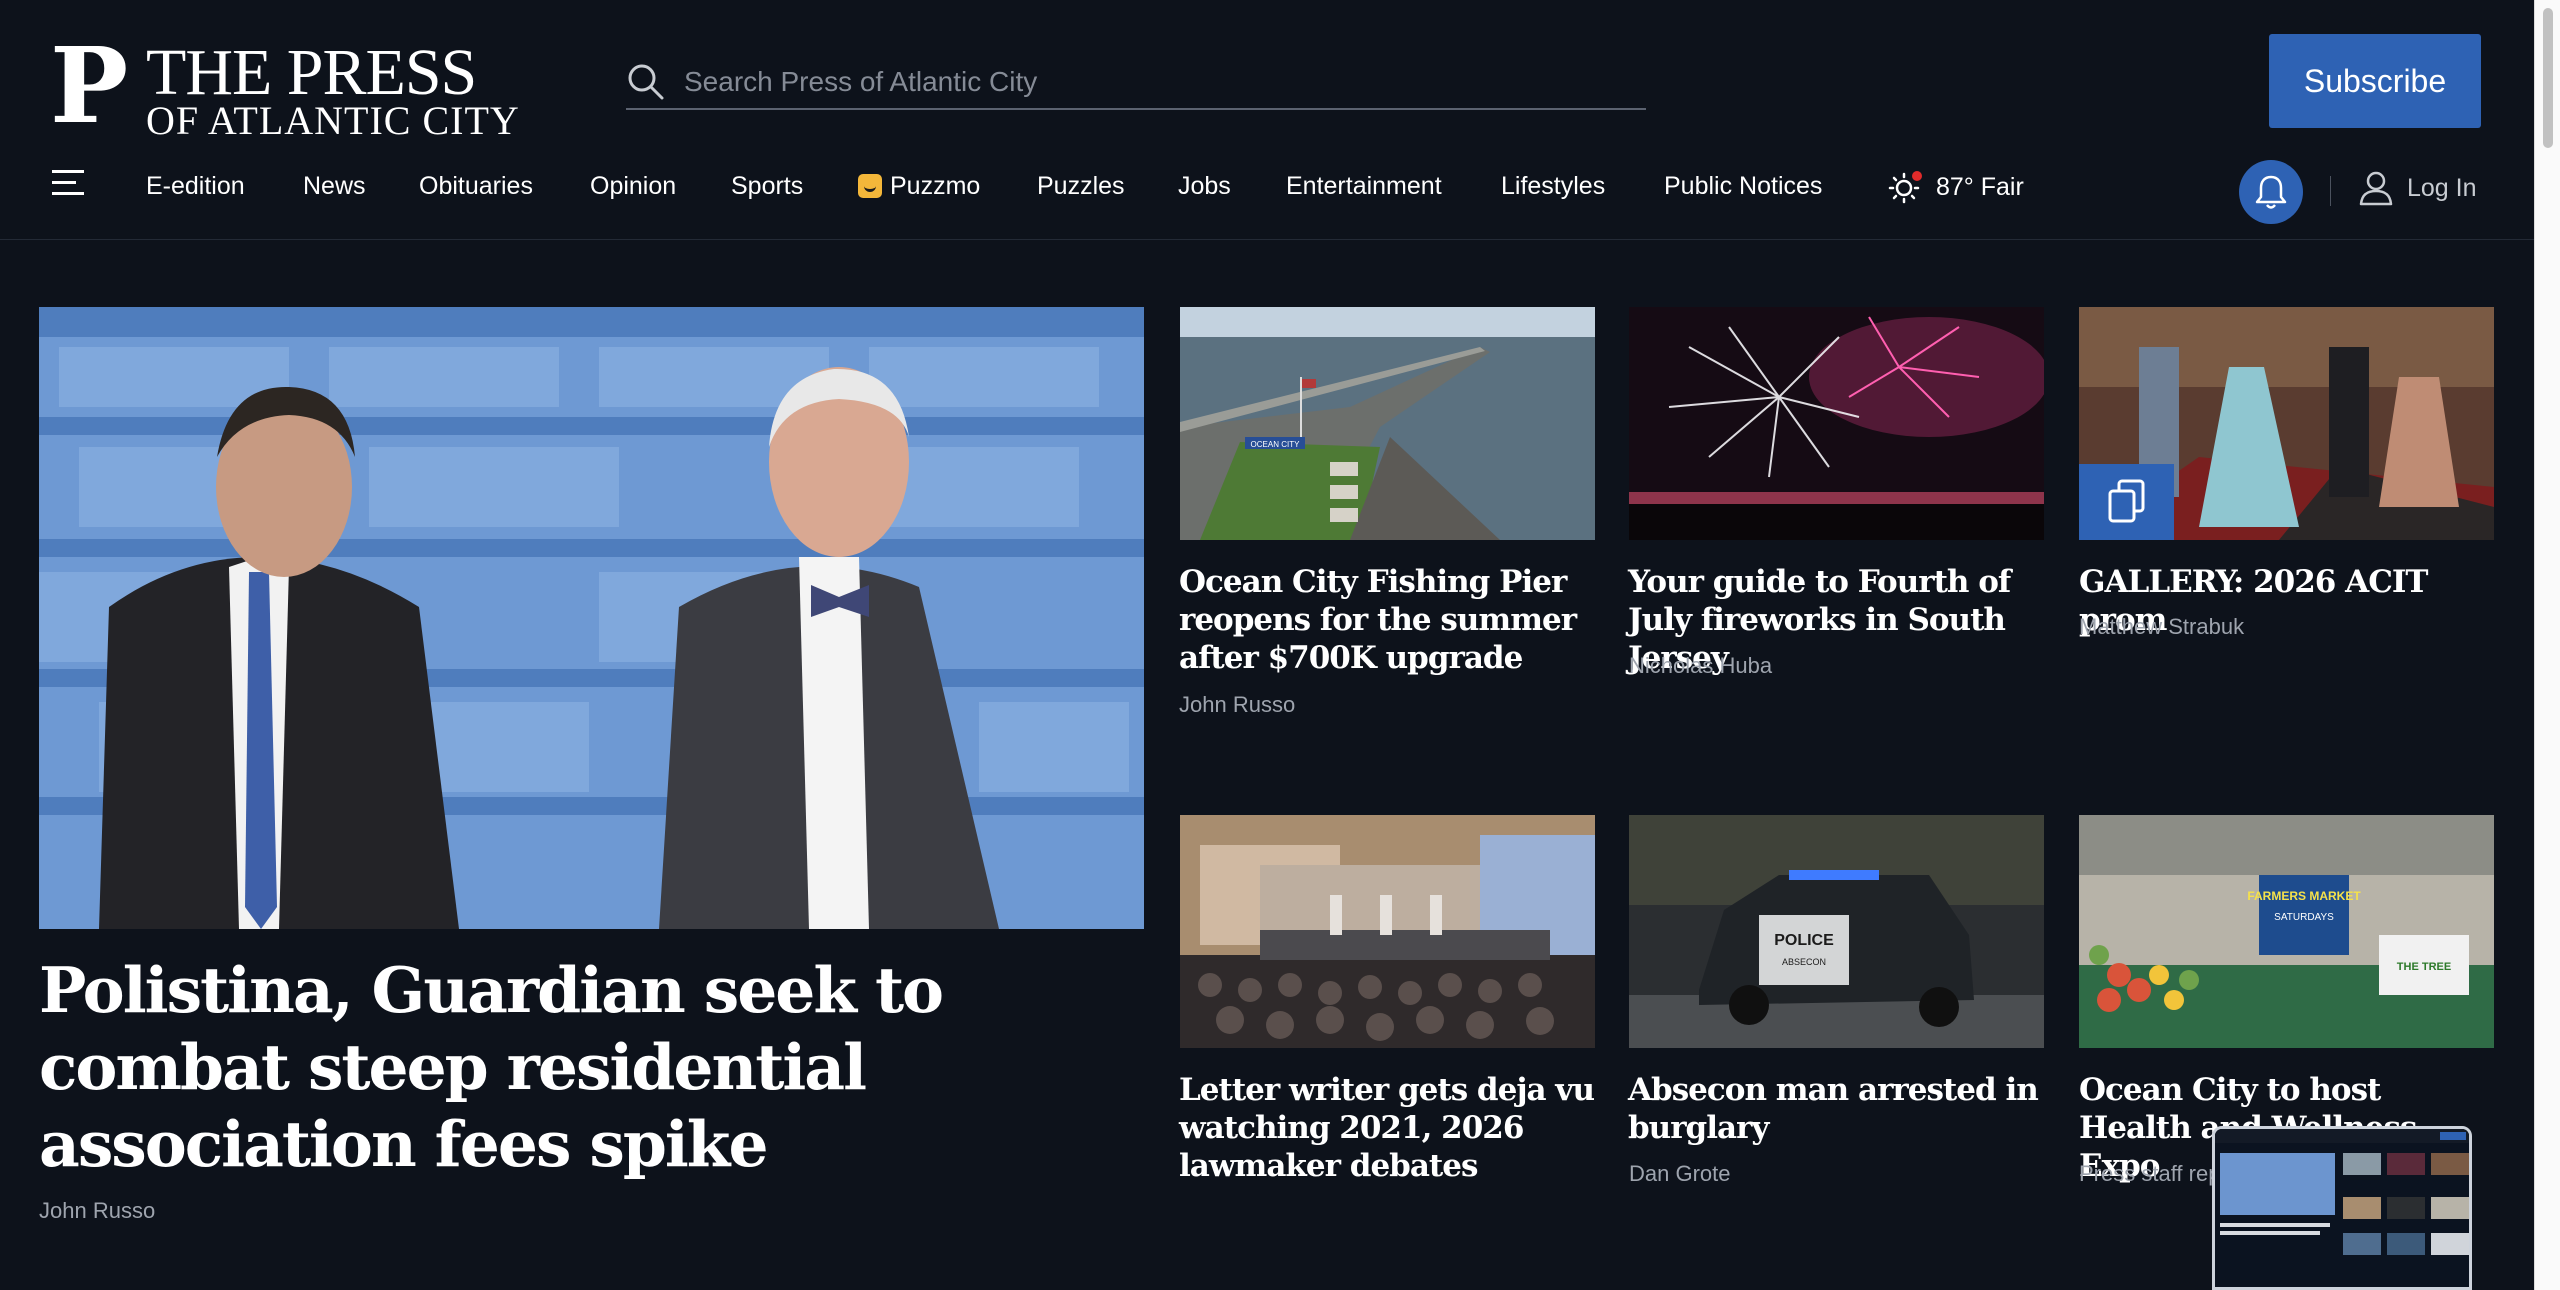  What do you see at coordinates (1980, 186) in the screenshot?
I see `weather-text: 87° Fair` at bounding box center [1980, 186].